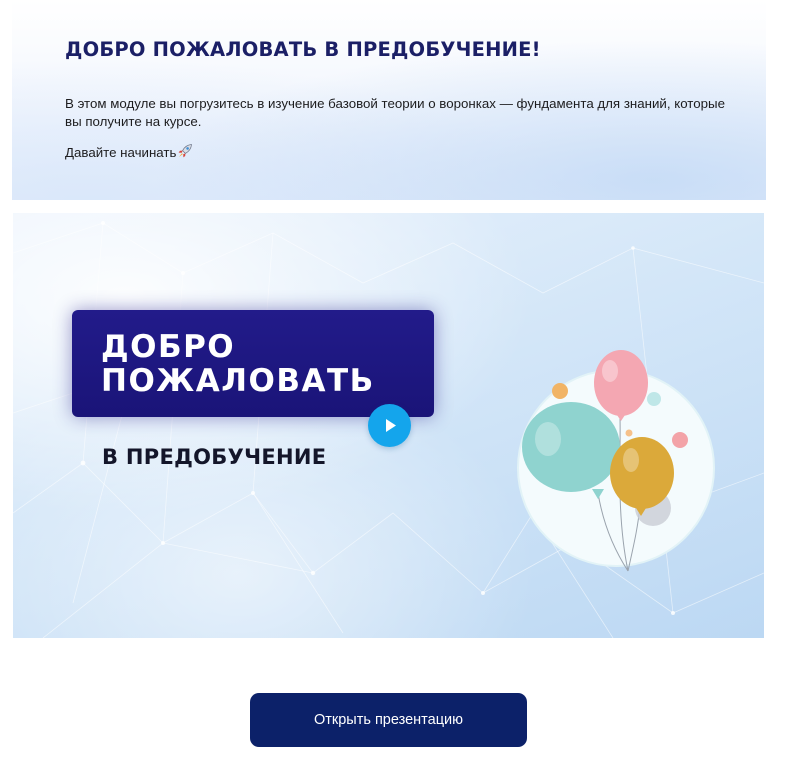 Image resolution: width=800 pixels, height=763 pixels. Describe the element at coordinates (168, 347) in the screenshot. I see `welcome-title-line-1: ДОБРО` at that location.